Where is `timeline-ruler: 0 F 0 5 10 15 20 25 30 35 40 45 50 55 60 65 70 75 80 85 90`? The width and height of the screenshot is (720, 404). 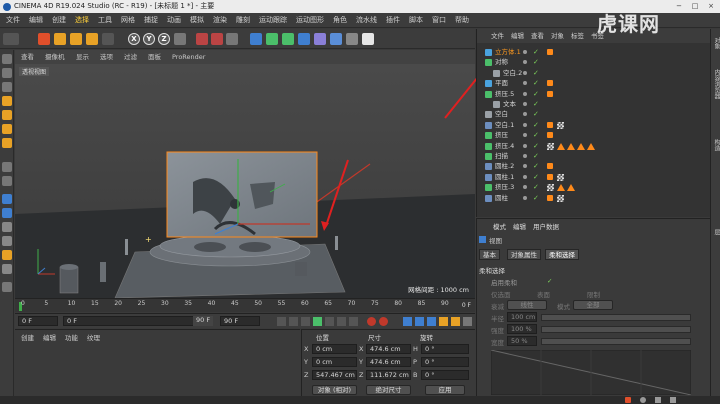
timeline-ruler: 0 F 0 5 10 15 20 25 30 35 40 45 50 55 60 65 70 75 80 85 90 is located at coordinates (245, 305).